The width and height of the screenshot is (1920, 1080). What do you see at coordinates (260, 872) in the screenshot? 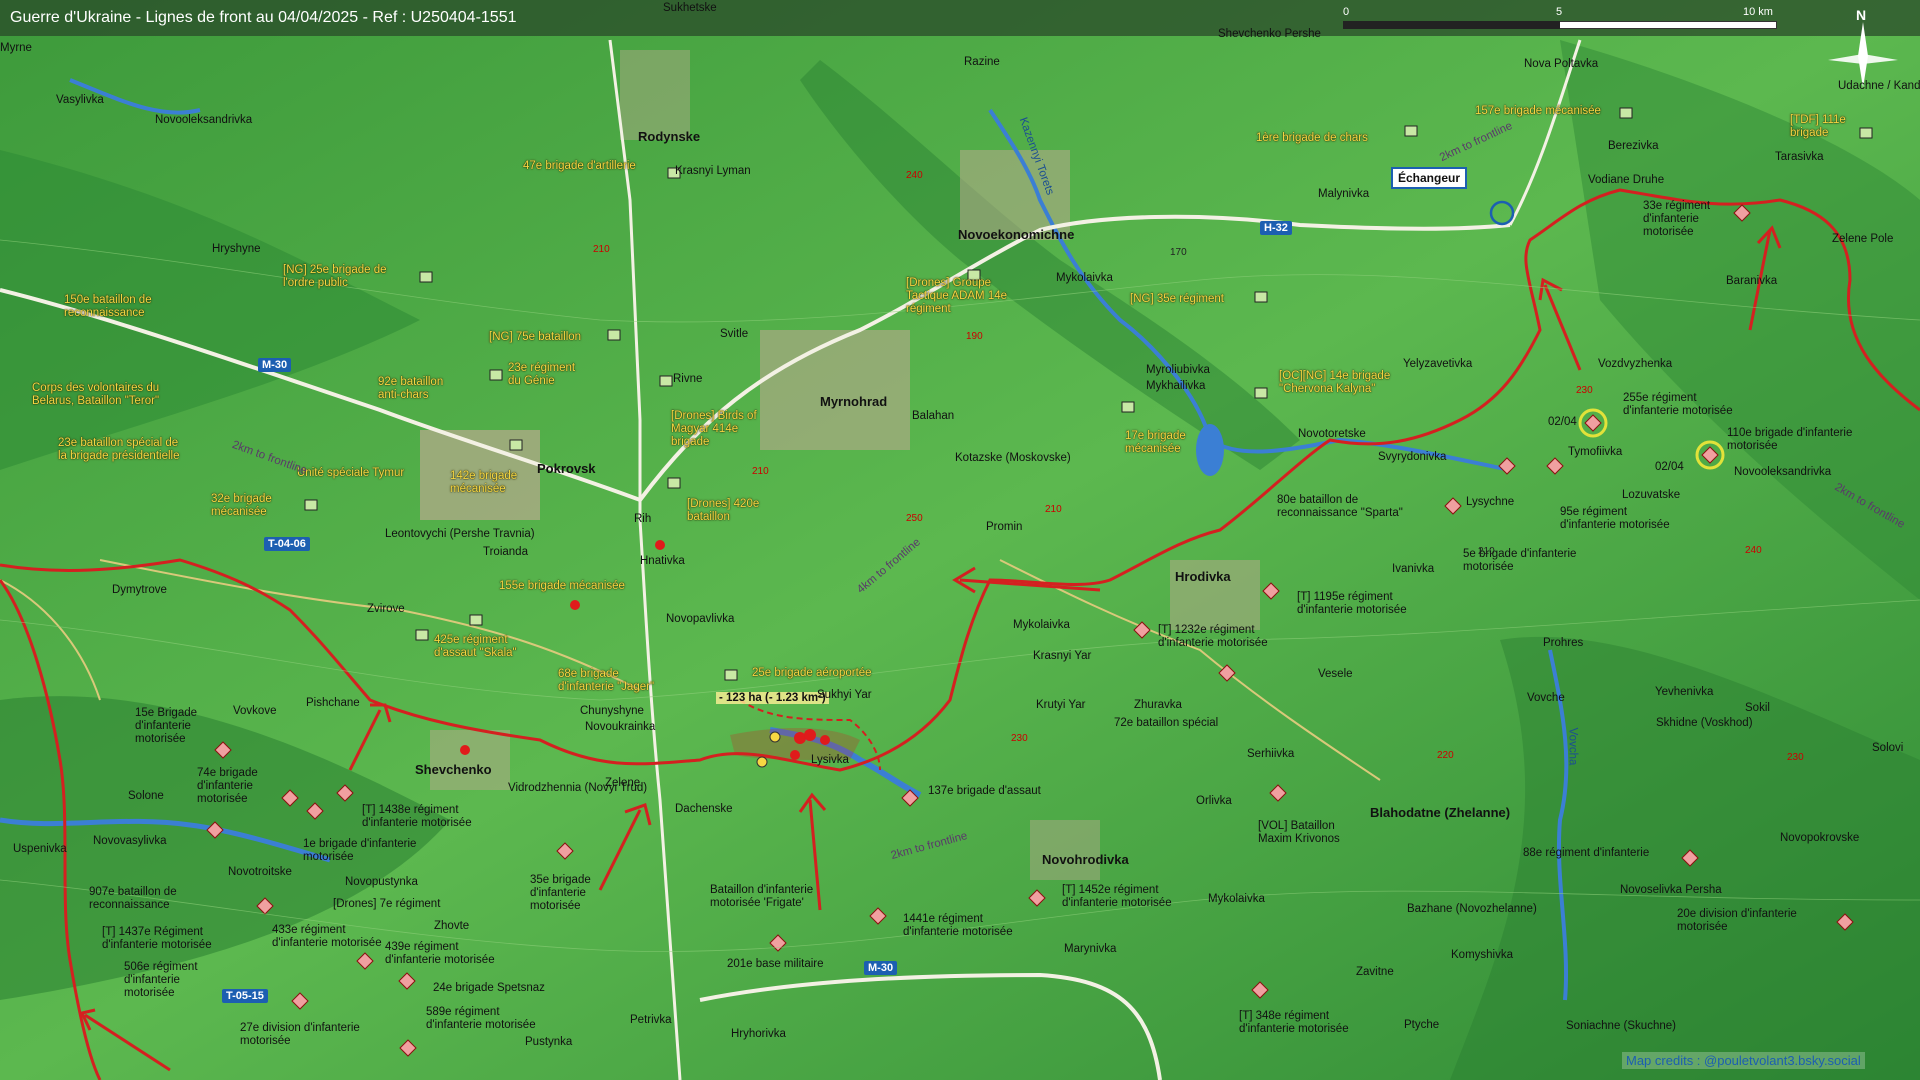
I see `town-label: Novotroitske` at bounding box center [260, 872].